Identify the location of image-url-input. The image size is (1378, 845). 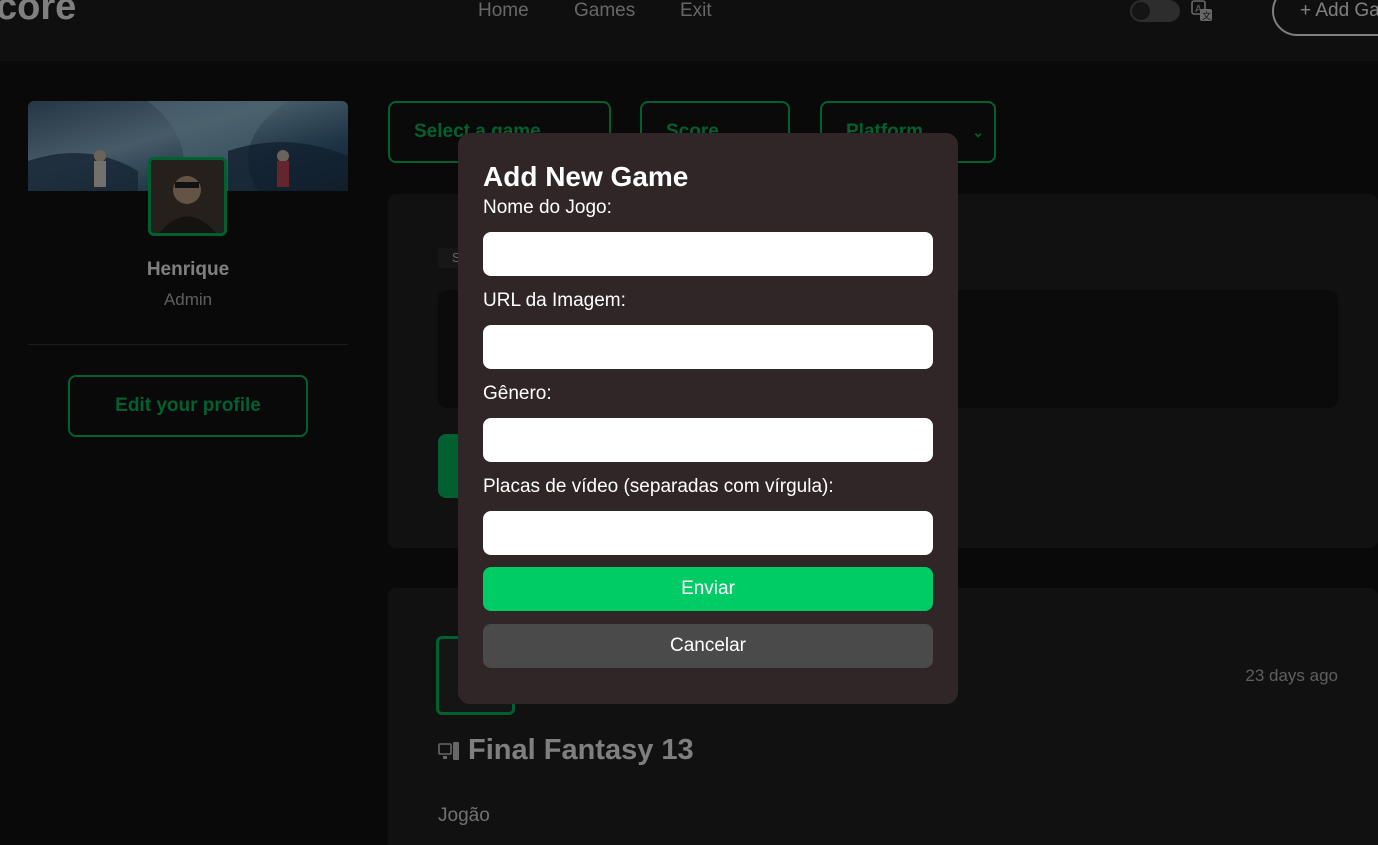
(708, 347).